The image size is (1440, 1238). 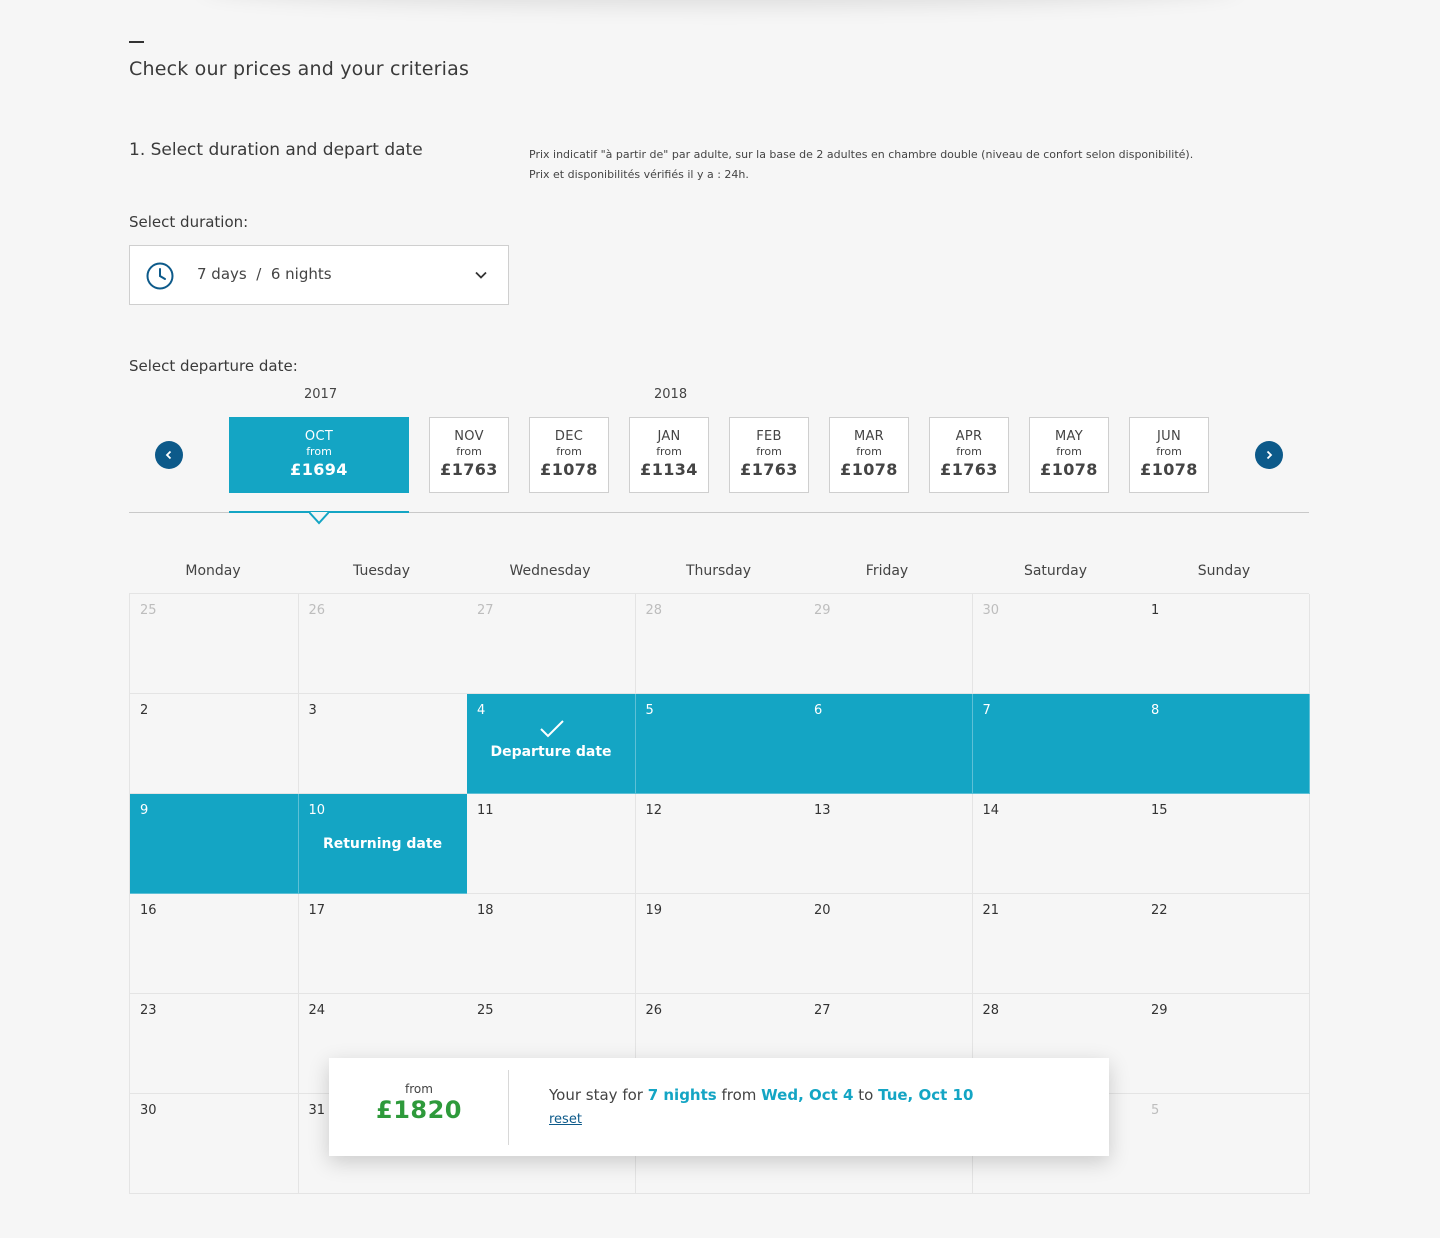 What do you see at coordinates (189, 222) in the screenshot?
I see `duration-label: Select duration:` at bounding box center [189, 222].